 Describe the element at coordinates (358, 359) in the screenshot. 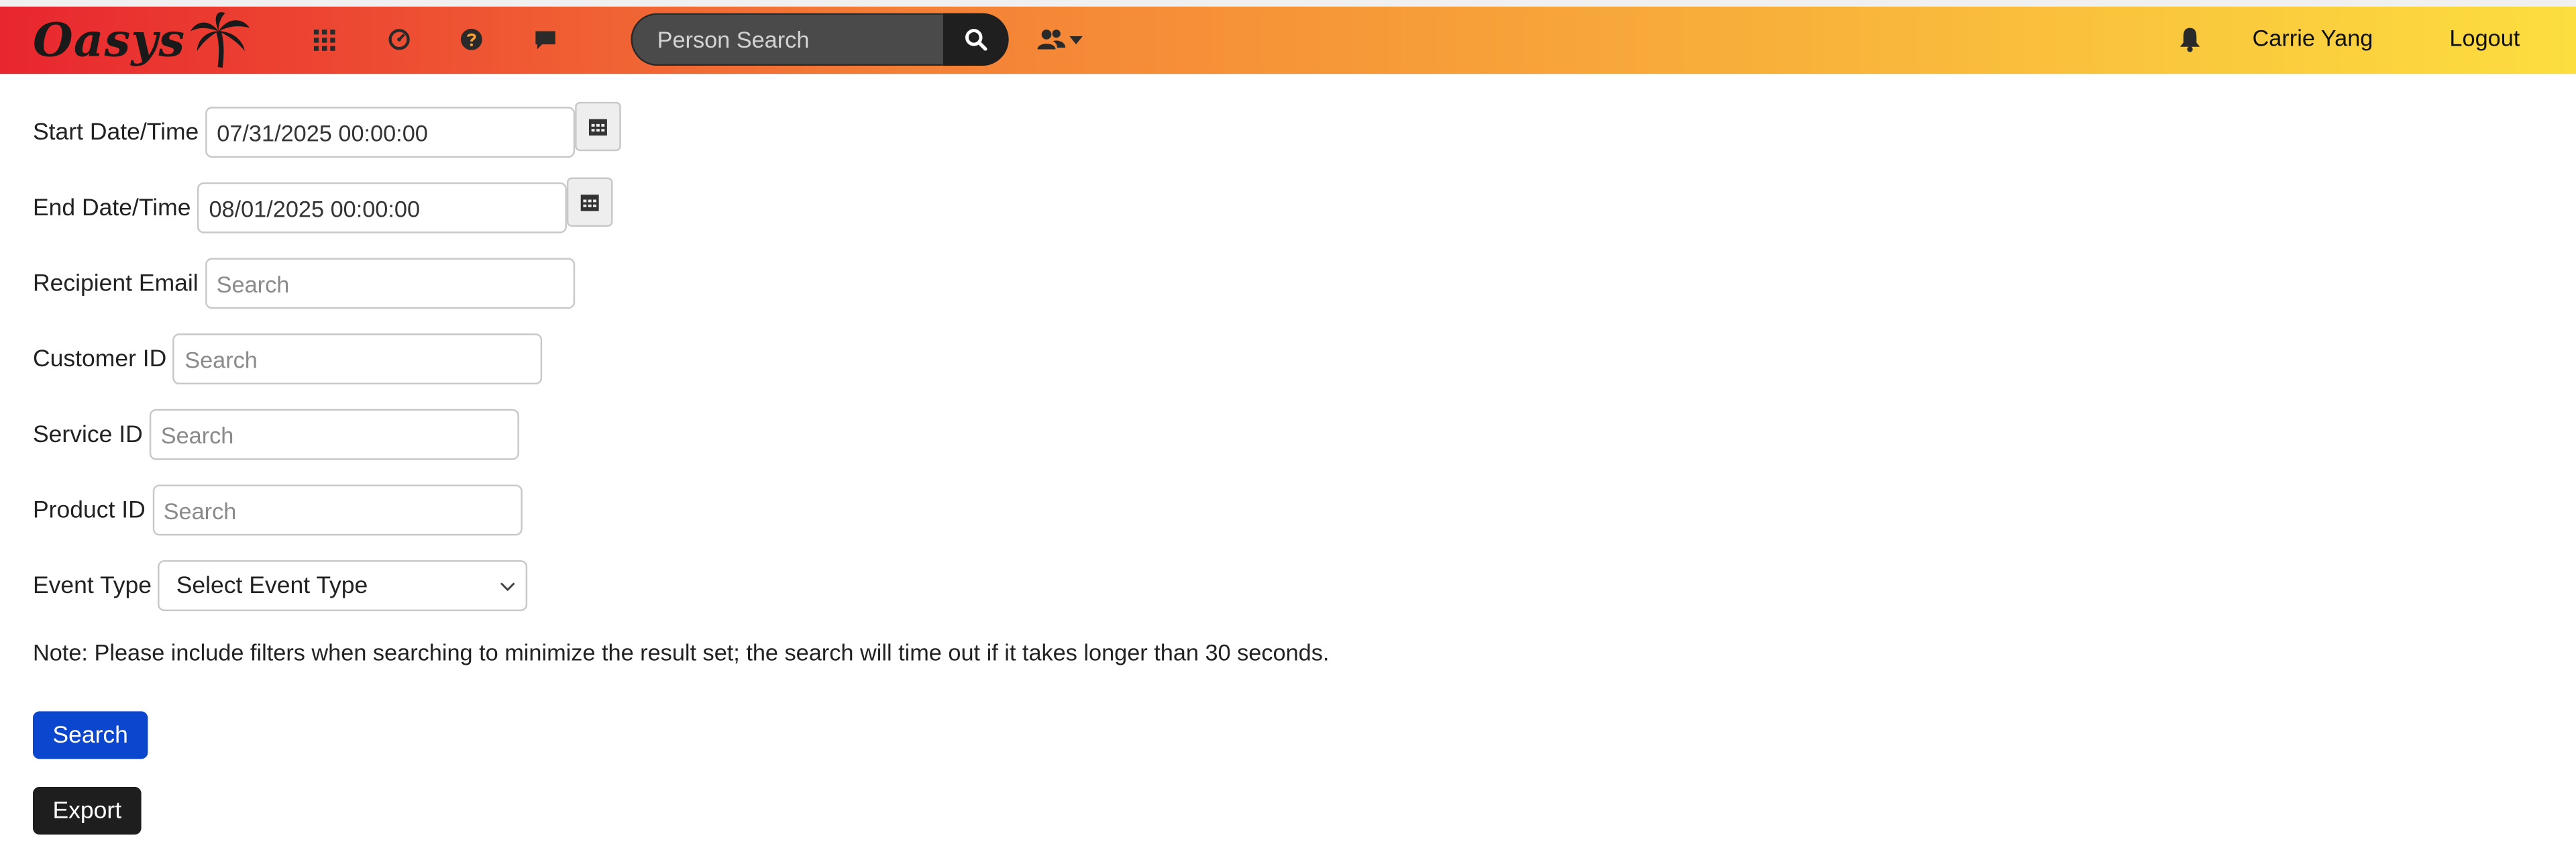

I see `customer-id-input` at that location.